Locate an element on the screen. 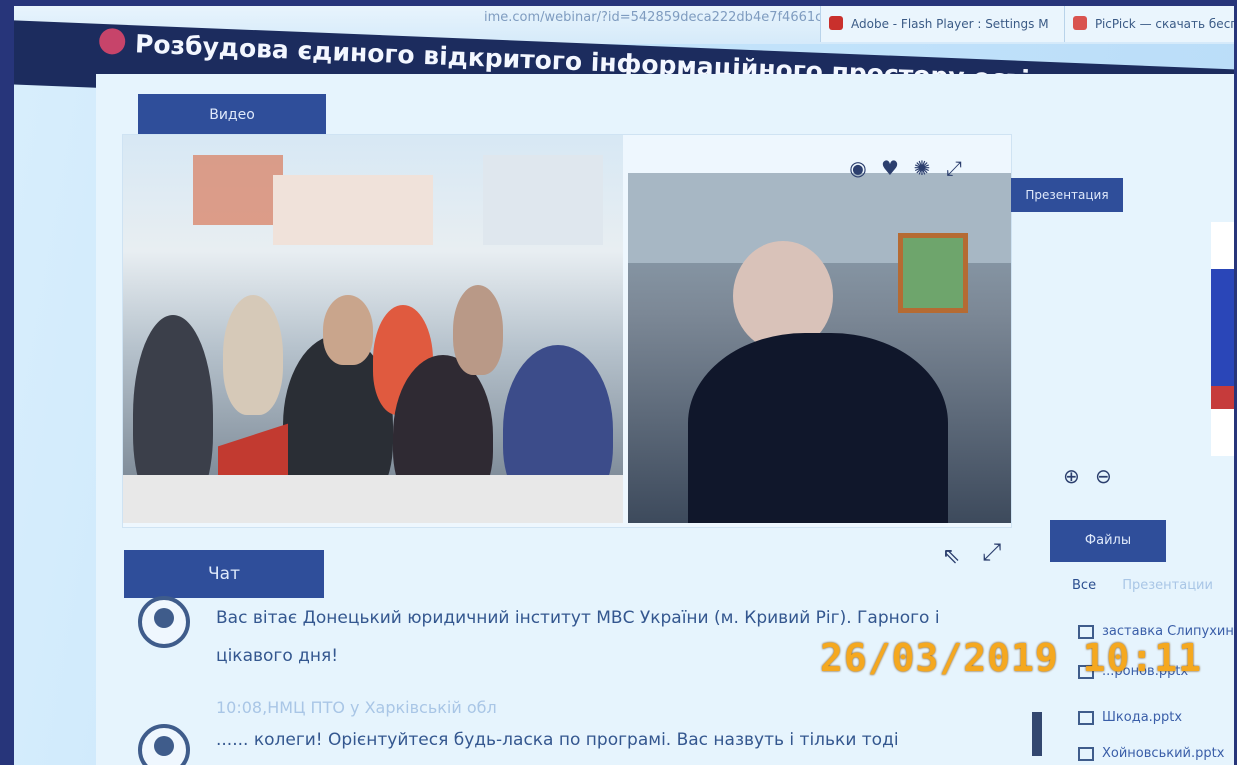 The width and height of the screenshot is (1237, 765). expand-icon: ⤢ is located at coordinates (954, 168).